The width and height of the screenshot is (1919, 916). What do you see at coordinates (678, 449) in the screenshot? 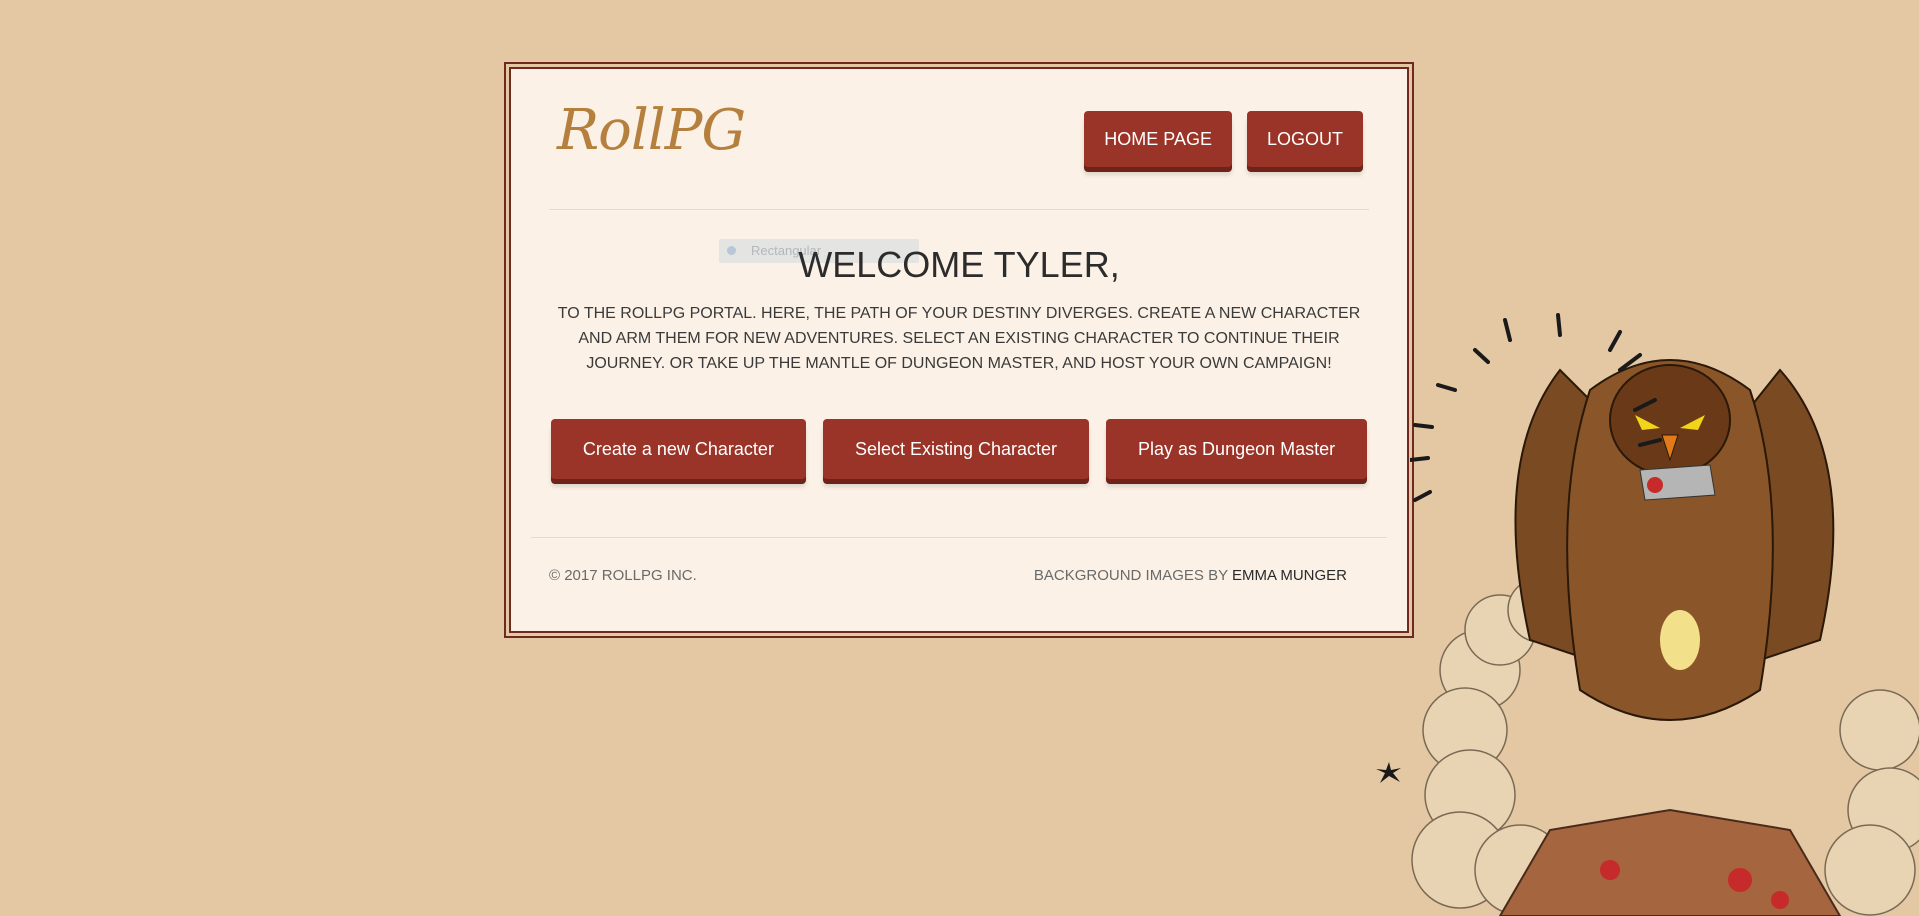
I see `create-character-button: Create a new Character` at bounding box center [678, 449].